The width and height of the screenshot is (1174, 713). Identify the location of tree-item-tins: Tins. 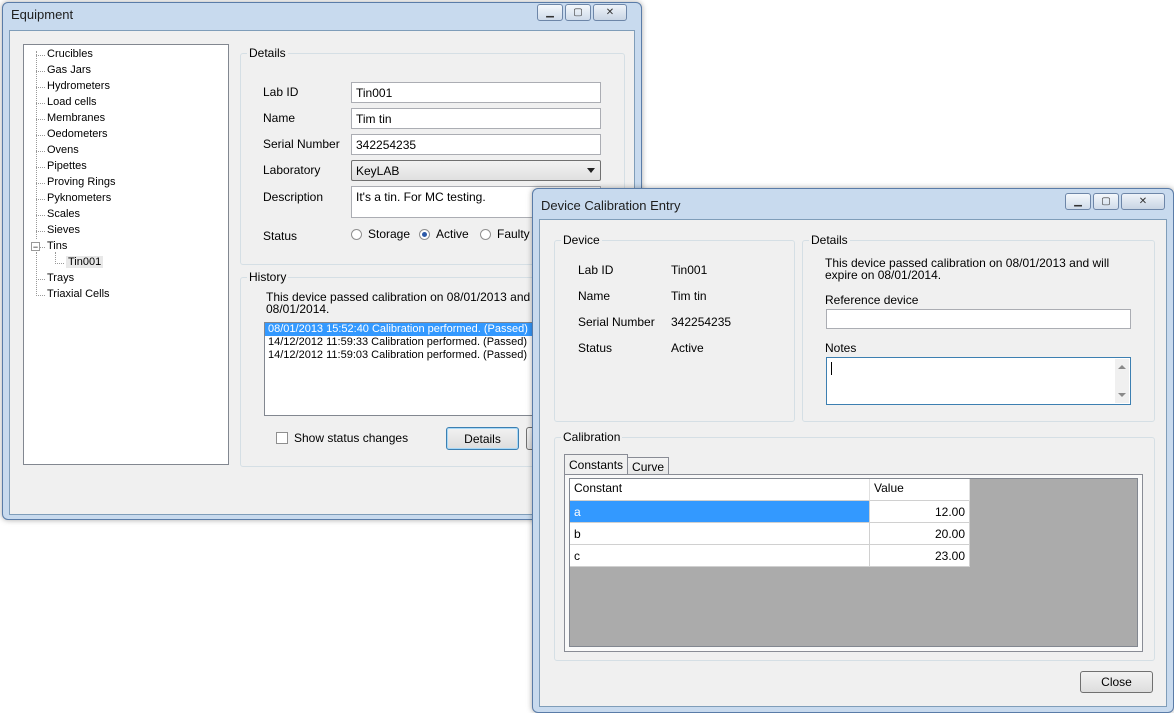
(57, 246).